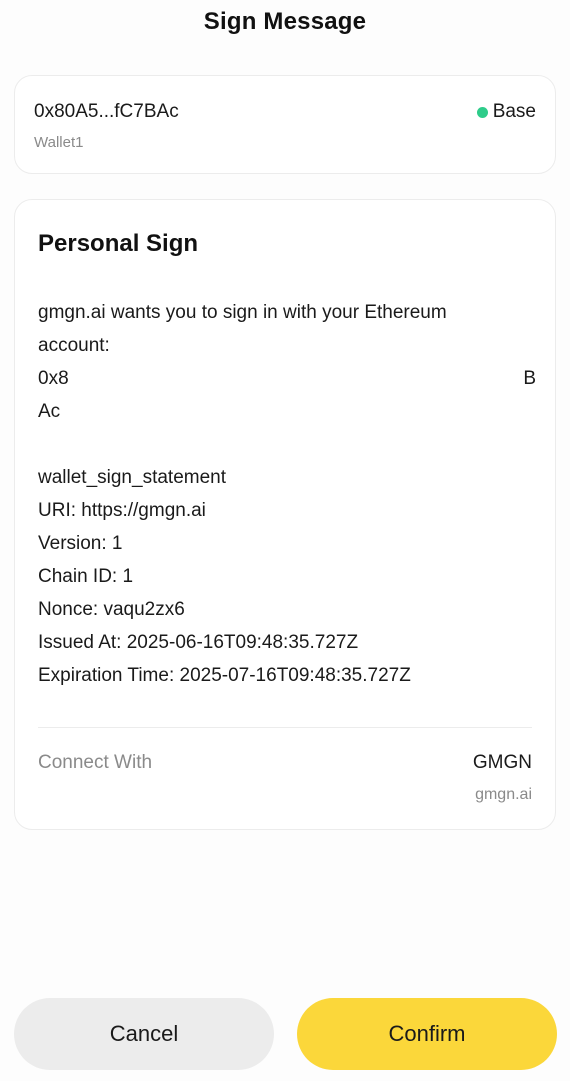 This screenshot has height=1081, width=570. What do you see at coordinates (86, 576) in the screenshot?
I see `message-field: Chain ID: 1` at bounding box center [86, 576].